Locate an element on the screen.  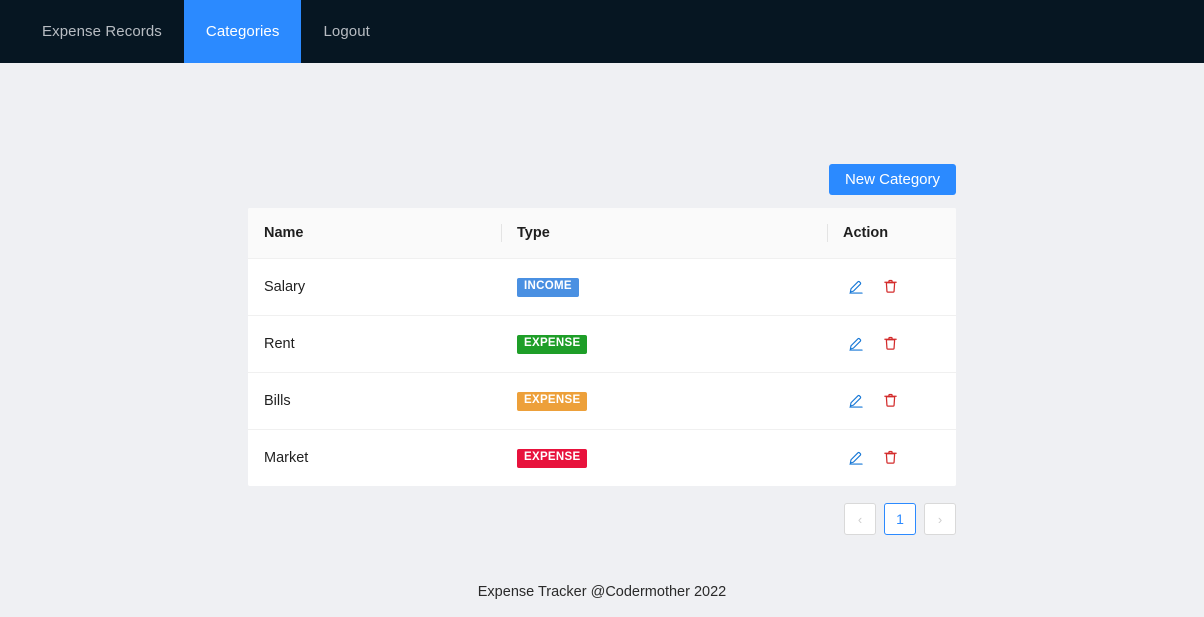
table-row: Salary INCOME is located at coordinates (602, 287).